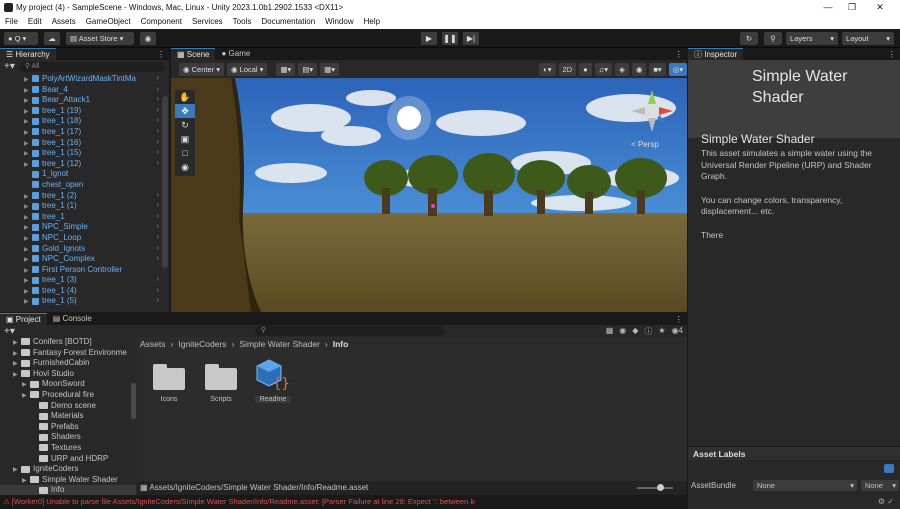 The image size is (900, 509). I want to click on asset-item-scripts: Scripts, so click(221, 383).